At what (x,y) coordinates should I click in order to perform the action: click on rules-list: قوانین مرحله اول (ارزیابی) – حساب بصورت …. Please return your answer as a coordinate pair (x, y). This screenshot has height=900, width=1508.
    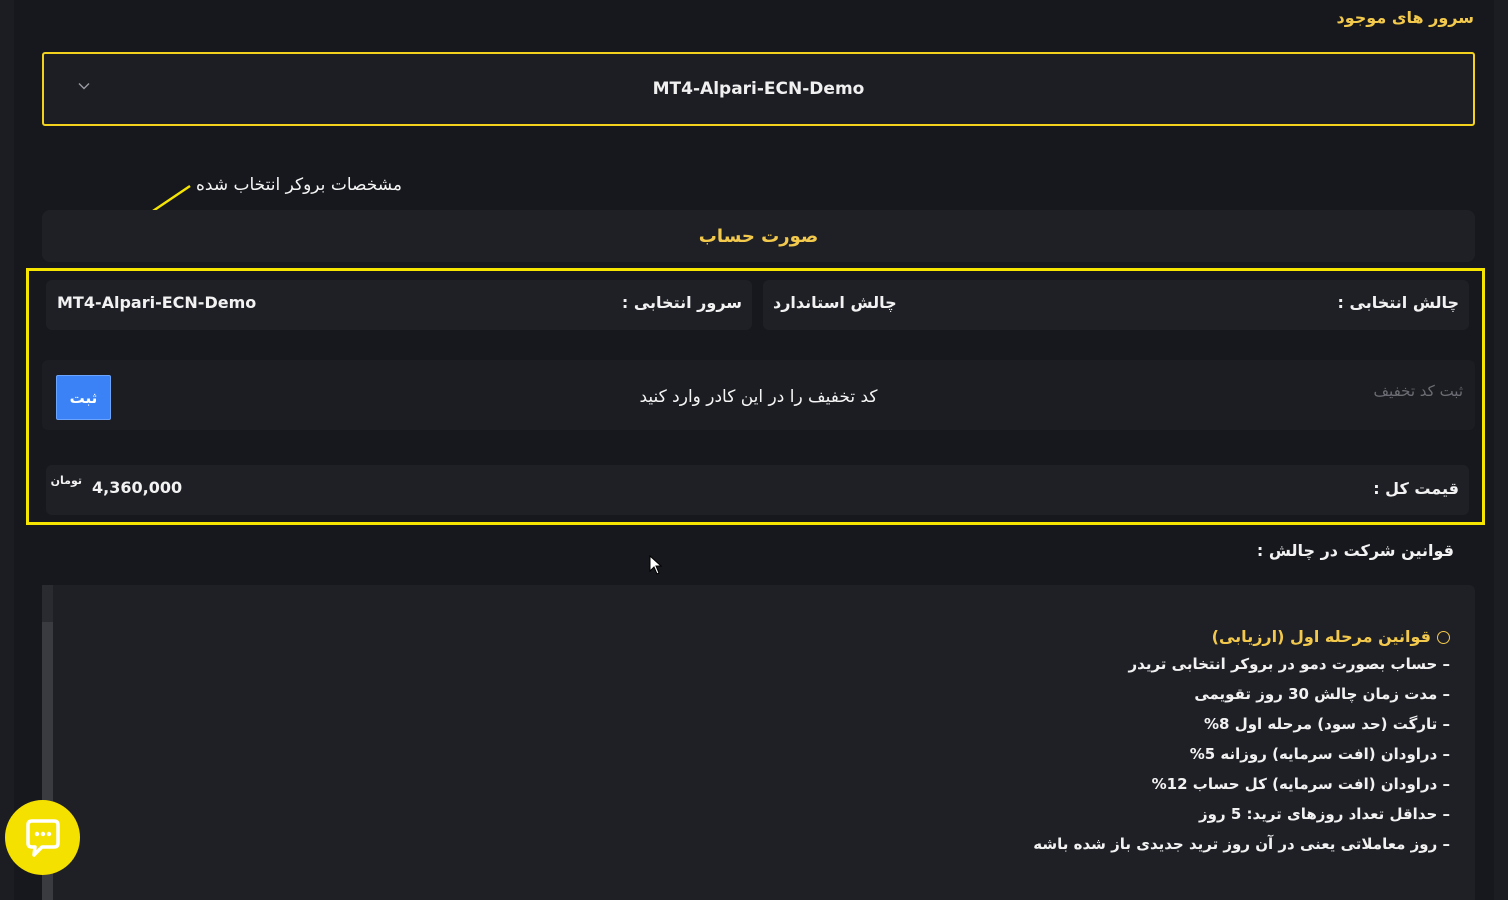
    Looking at the image, I should click on (1241, 742).